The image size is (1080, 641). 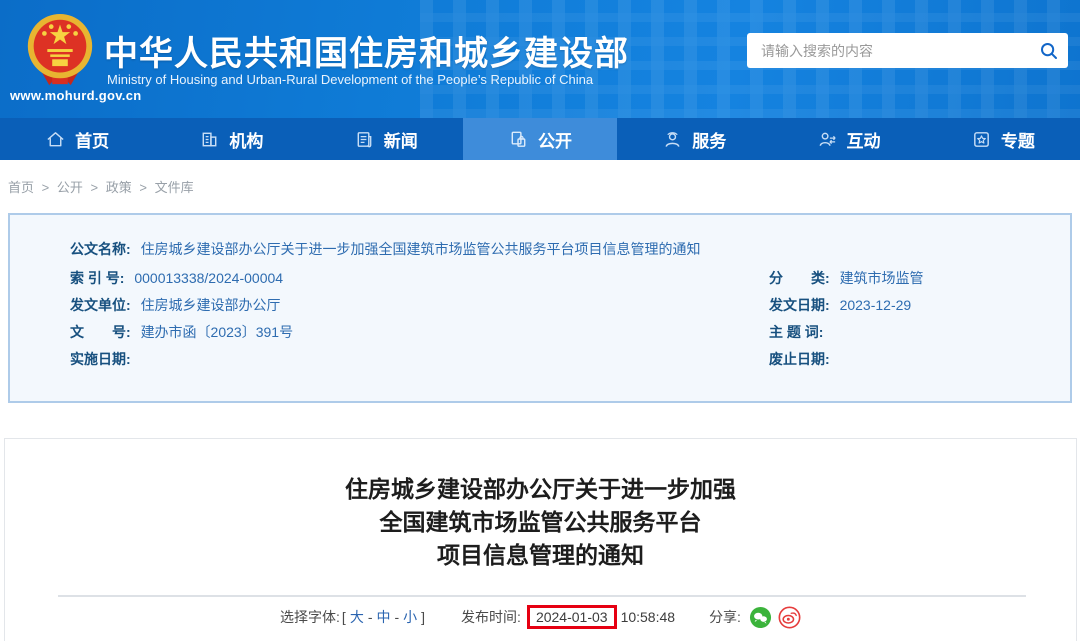 I want to click on service-icon, so click(x=672, y=139).